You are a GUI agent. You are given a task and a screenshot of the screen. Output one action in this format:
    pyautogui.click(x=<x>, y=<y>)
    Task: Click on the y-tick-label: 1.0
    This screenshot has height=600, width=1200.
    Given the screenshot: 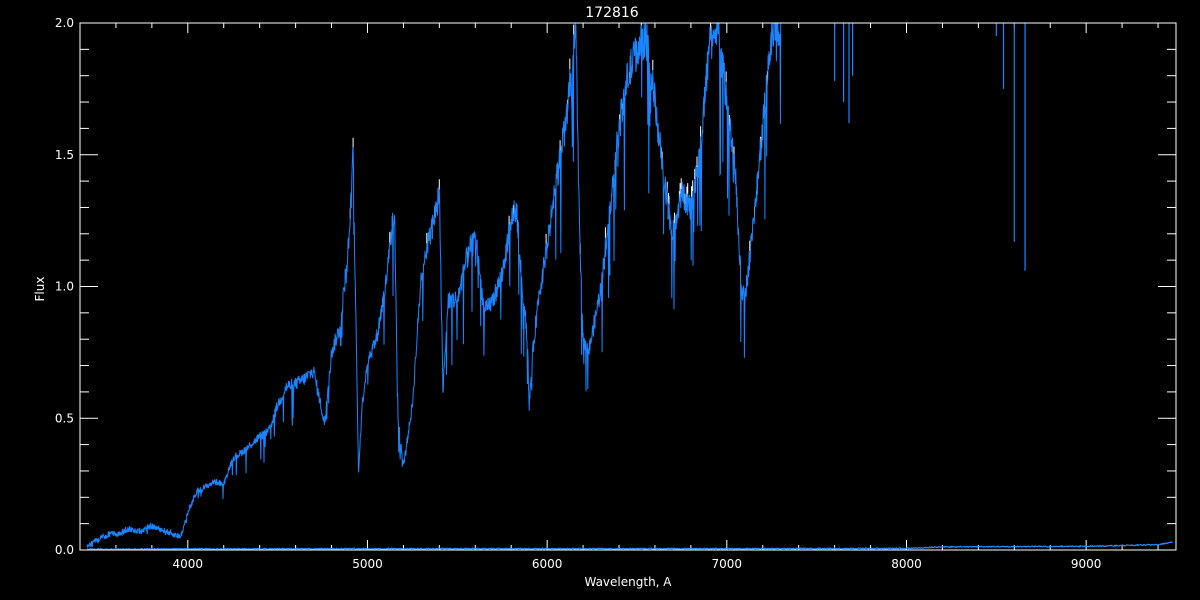 What is the action you would take?
    pyautogui.click(x=64, y=287)
    